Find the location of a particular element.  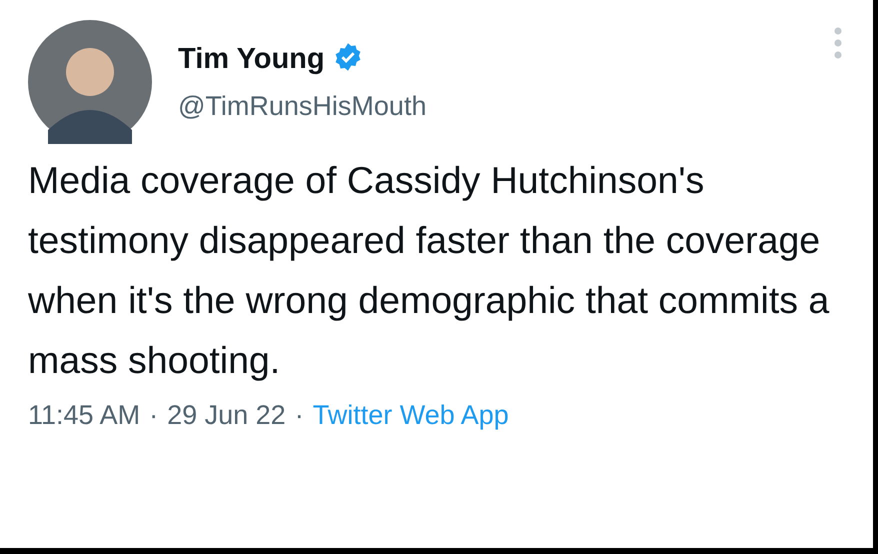

timestamp: 11:45 AM is located at coordinates (84, 415).